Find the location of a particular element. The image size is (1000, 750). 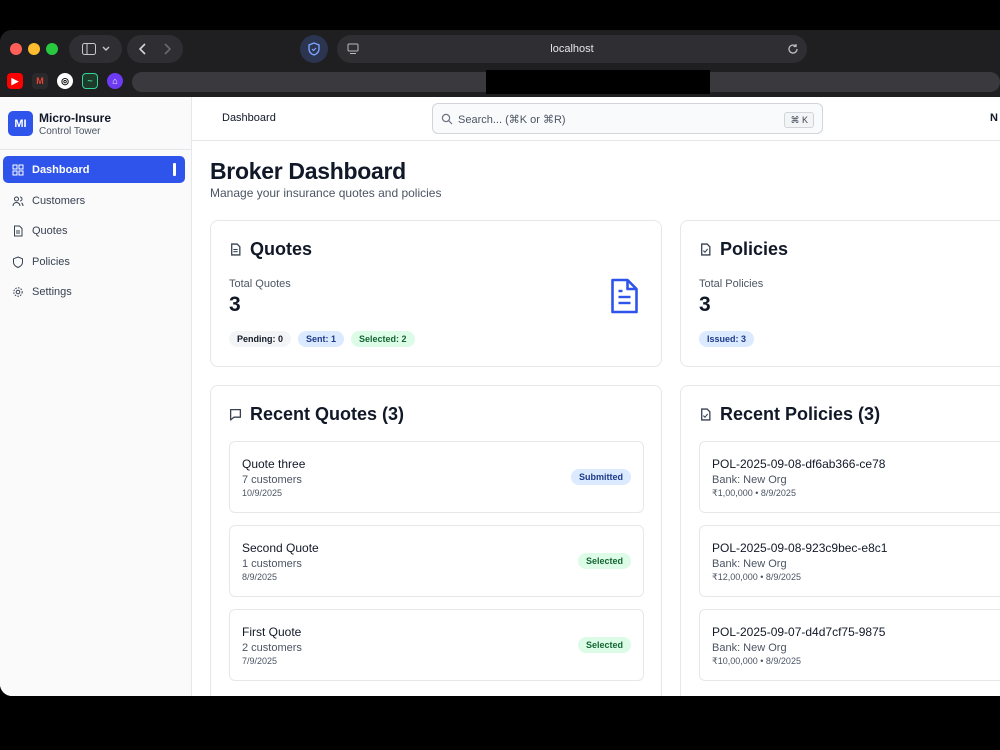

reload-icon is located at coordinates (793, 49).